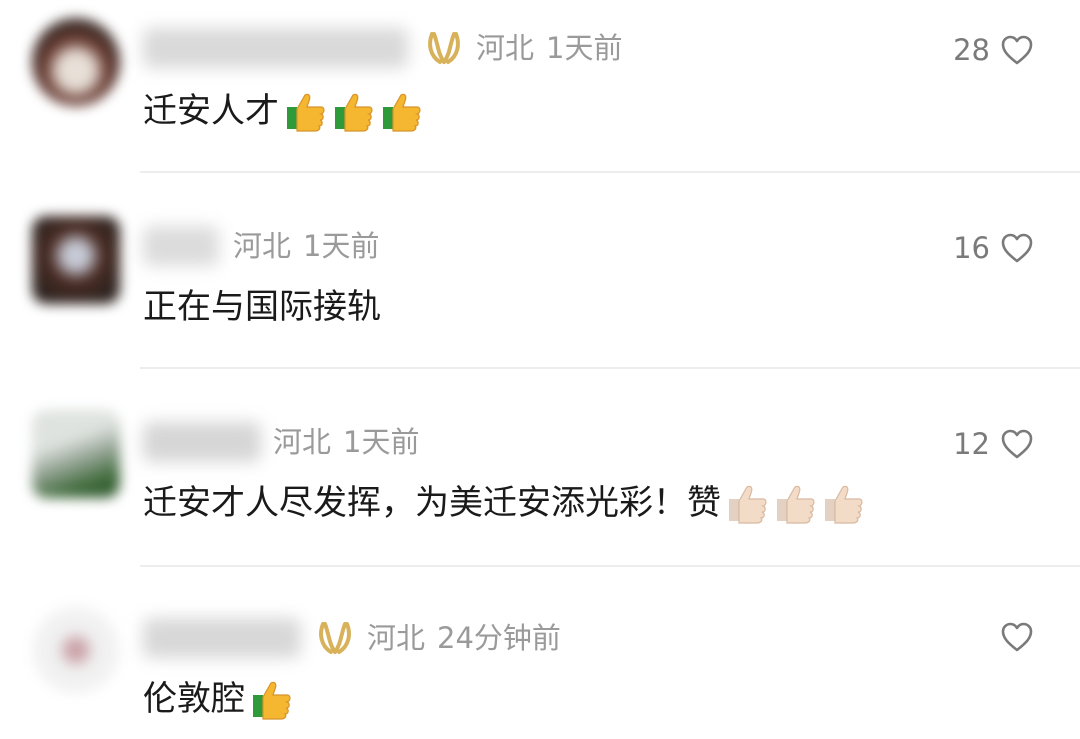 This screenshot has width=1080, height=739. What do you see at coordinates (971, 50) in the screenshot?
I see `like-count: 28` at bounding box center [971, 50].